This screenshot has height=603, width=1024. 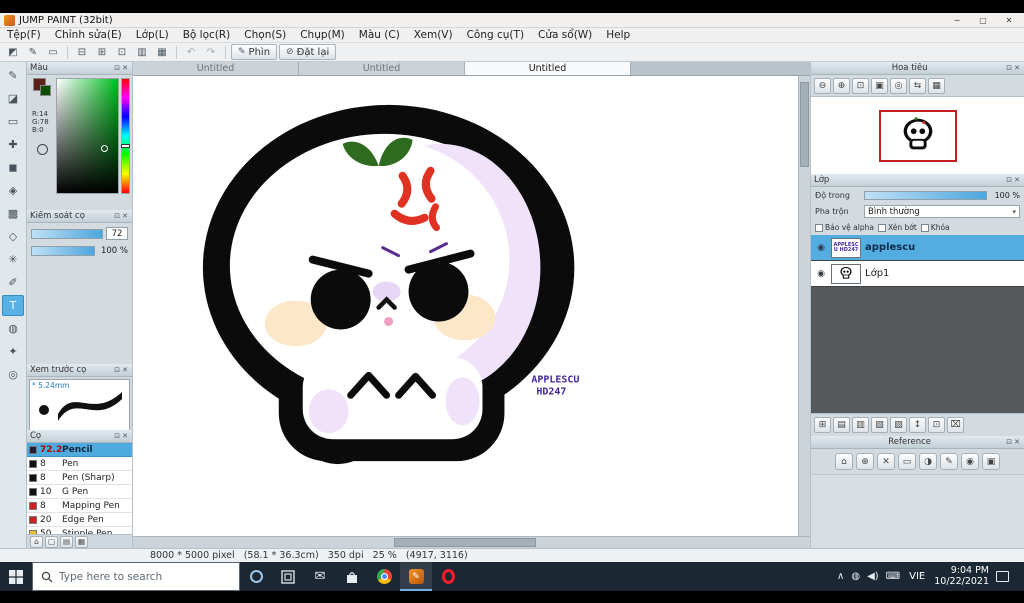 I want to click on menu-view: Xem(V), so click(x=433, y=35).